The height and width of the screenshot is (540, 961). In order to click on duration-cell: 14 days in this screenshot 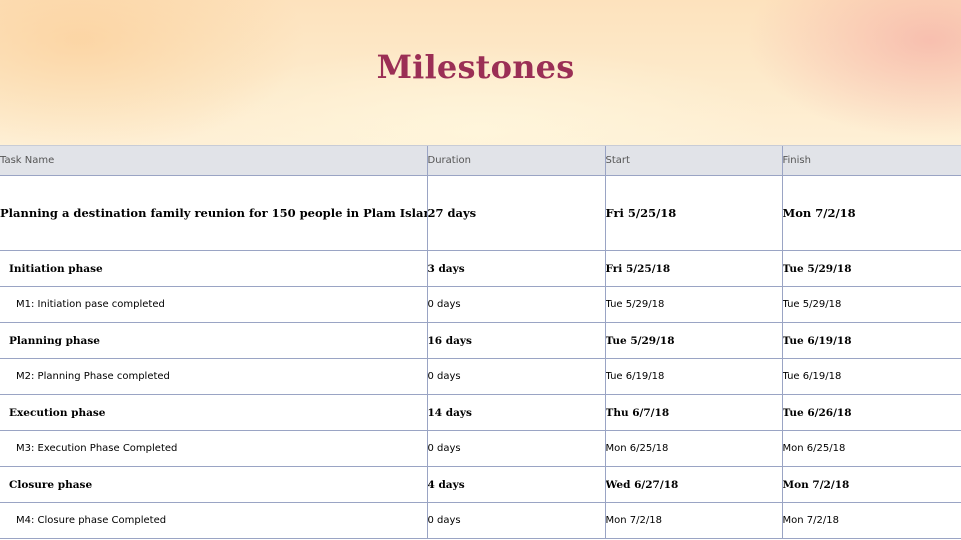, I will do `click(515, 412)`.